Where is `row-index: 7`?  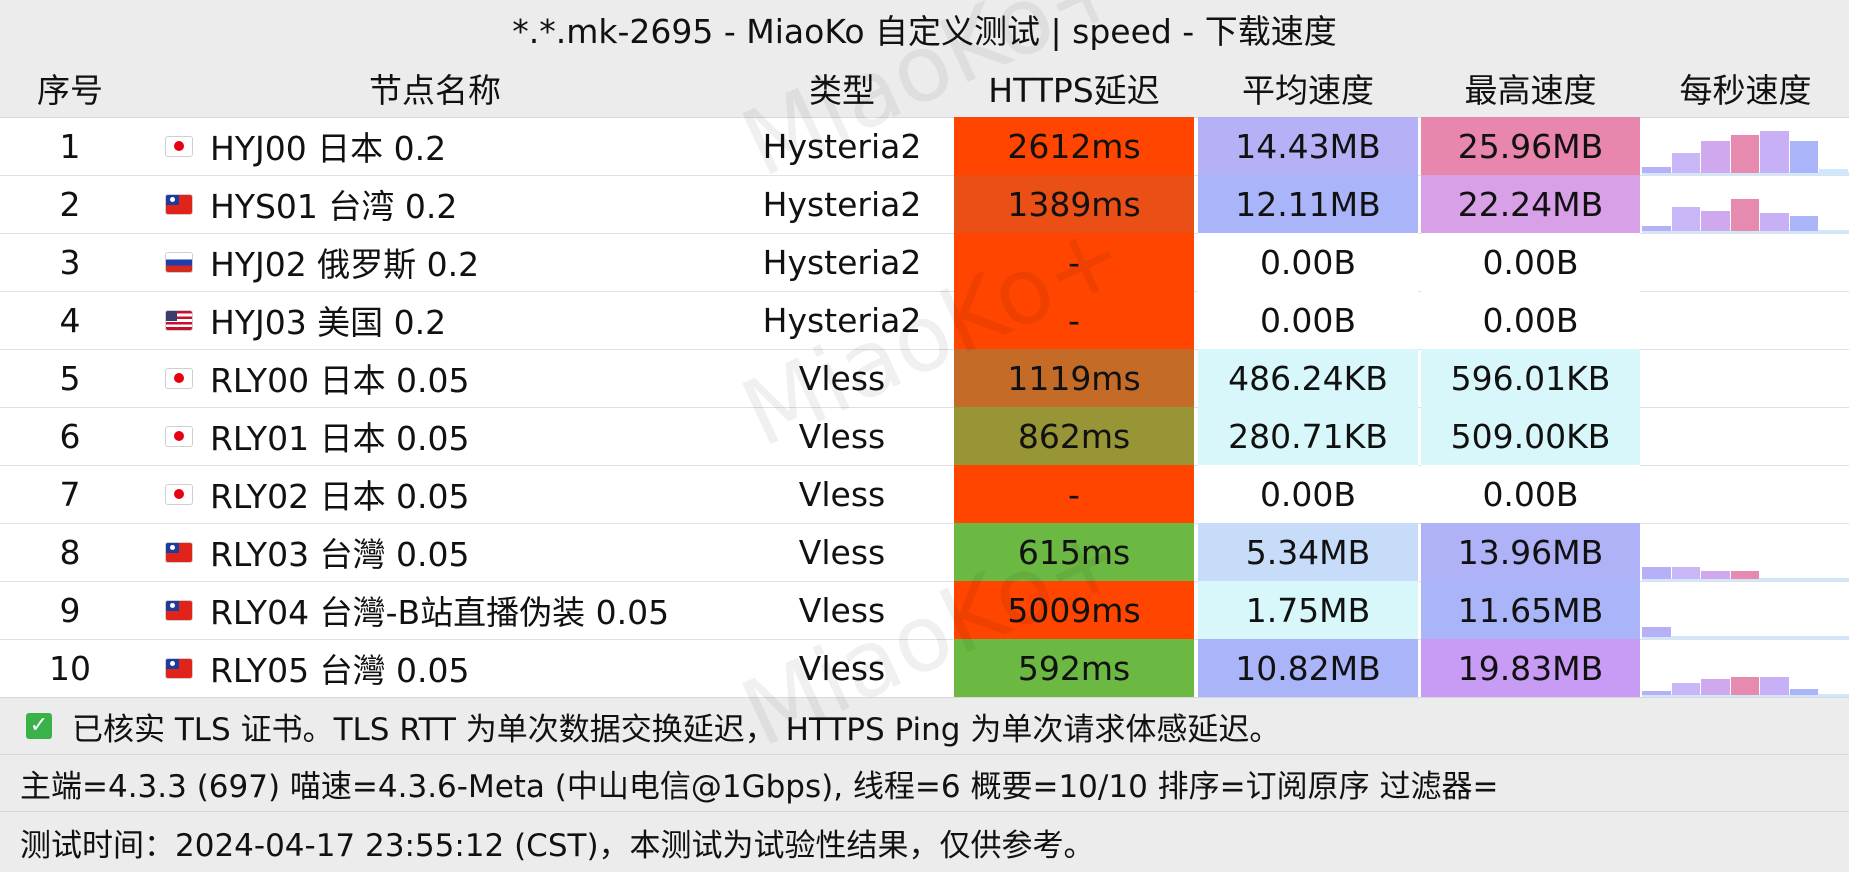 row-index: 7 is located at coordinates (70, 494).